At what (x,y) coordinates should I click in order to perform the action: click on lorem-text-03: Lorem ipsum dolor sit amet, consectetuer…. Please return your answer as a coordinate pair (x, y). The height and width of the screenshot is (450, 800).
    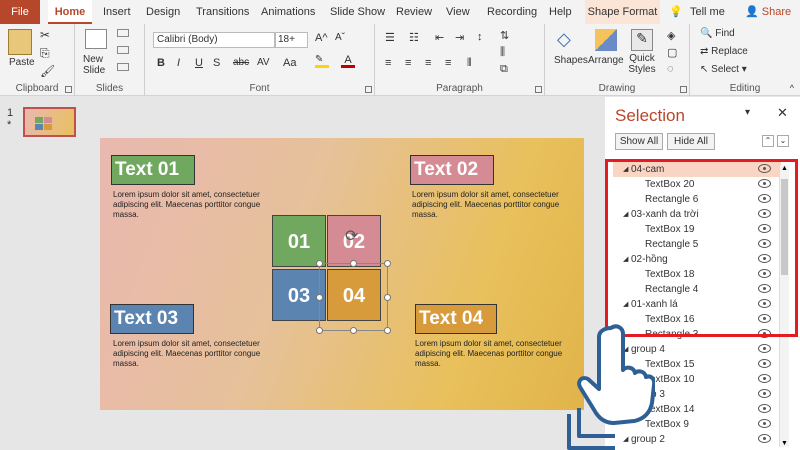
    Looking at the image, I should click on (198, 354).